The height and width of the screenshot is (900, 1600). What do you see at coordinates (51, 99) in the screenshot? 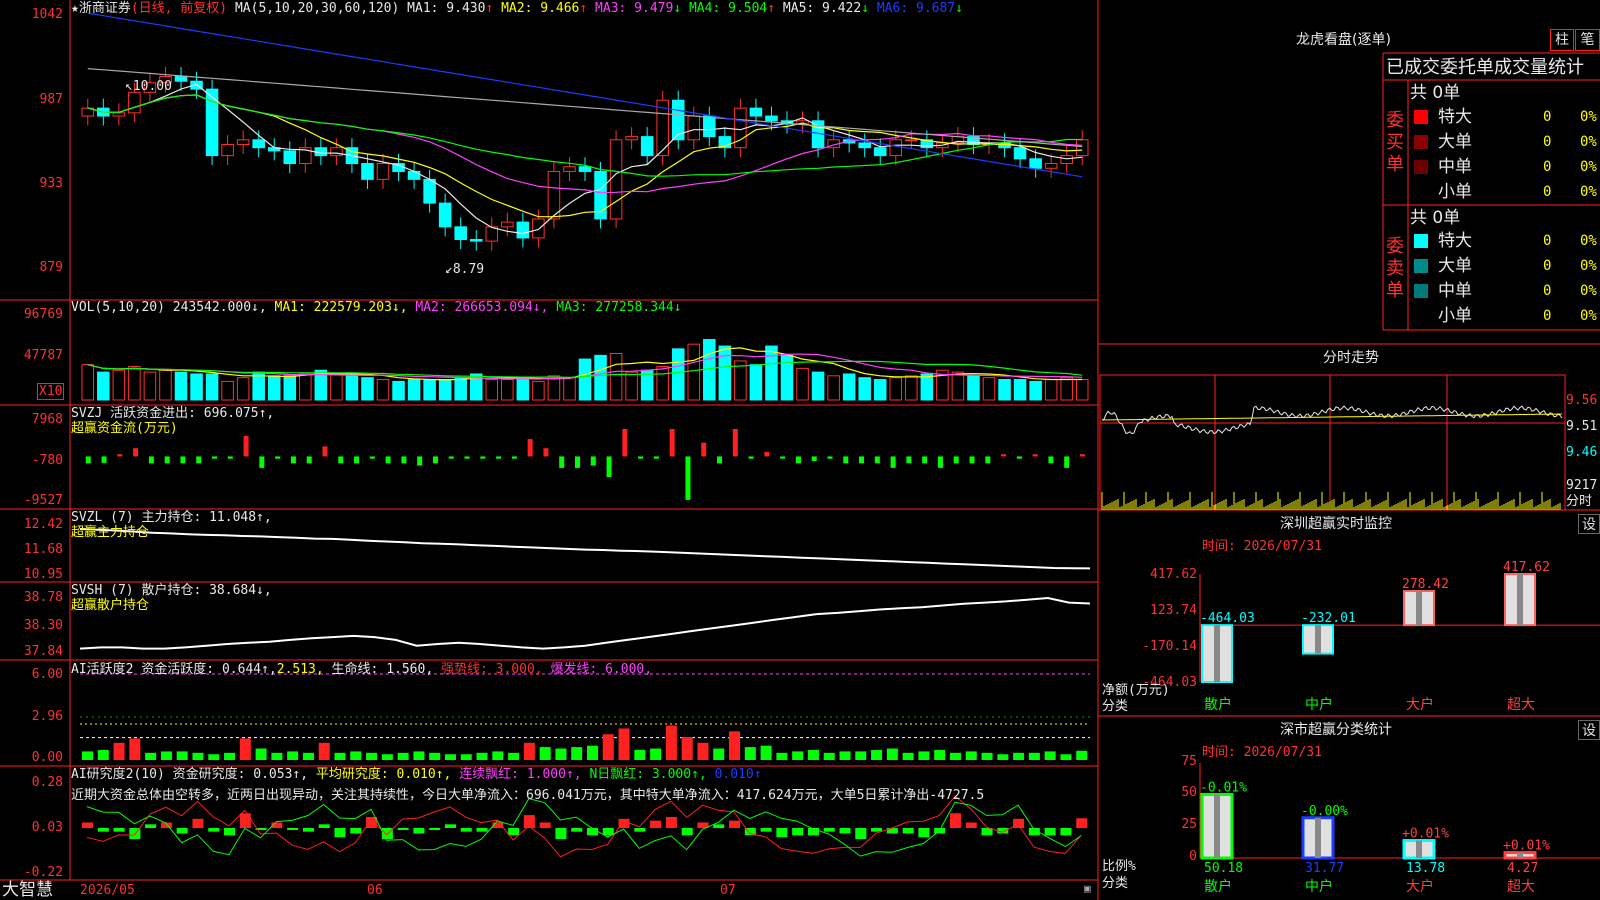
I see `price-axis-987: 987` at bounding box center [51, 99].